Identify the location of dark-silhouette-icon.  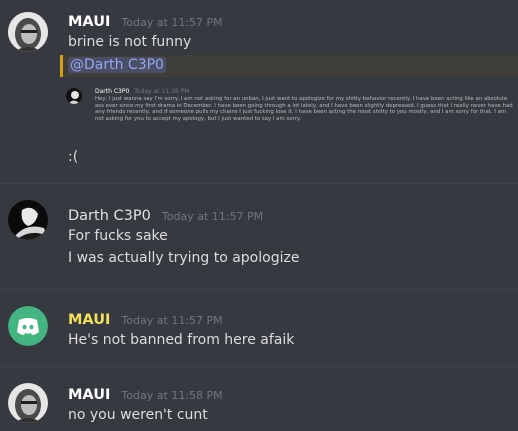
(28, 220).